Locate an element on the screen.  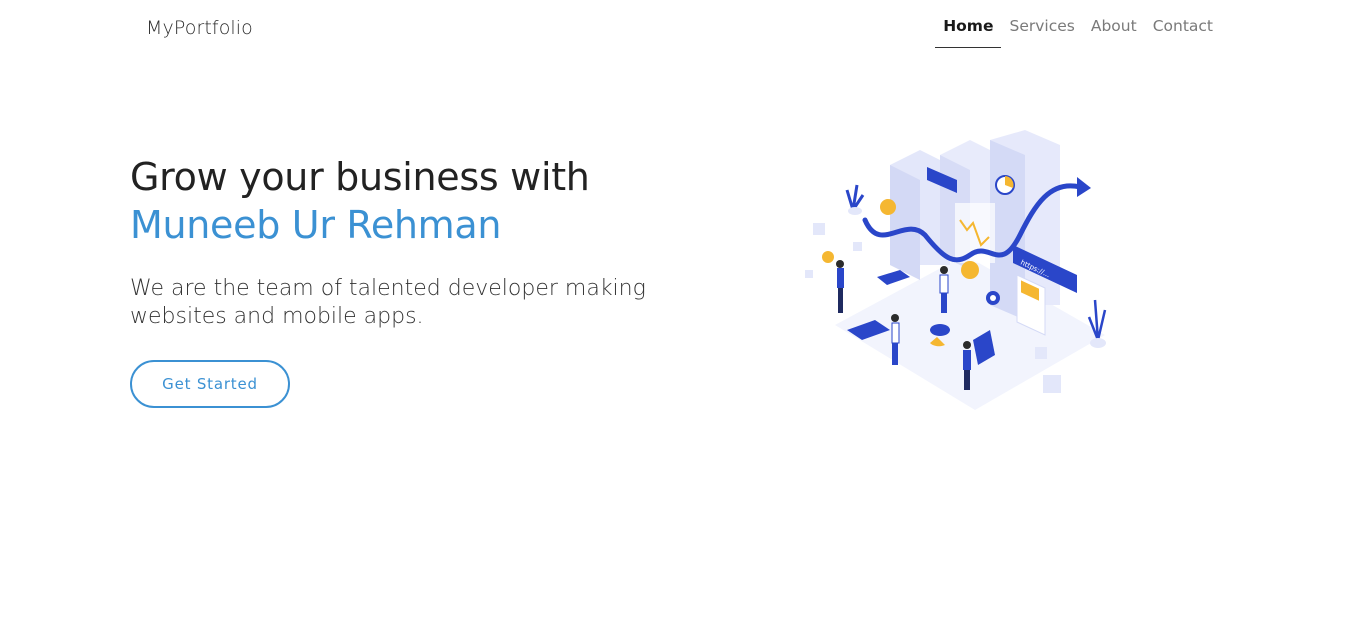
navbar: MyPortfolio Home Services About Contact is located at coordinates (683, 28).